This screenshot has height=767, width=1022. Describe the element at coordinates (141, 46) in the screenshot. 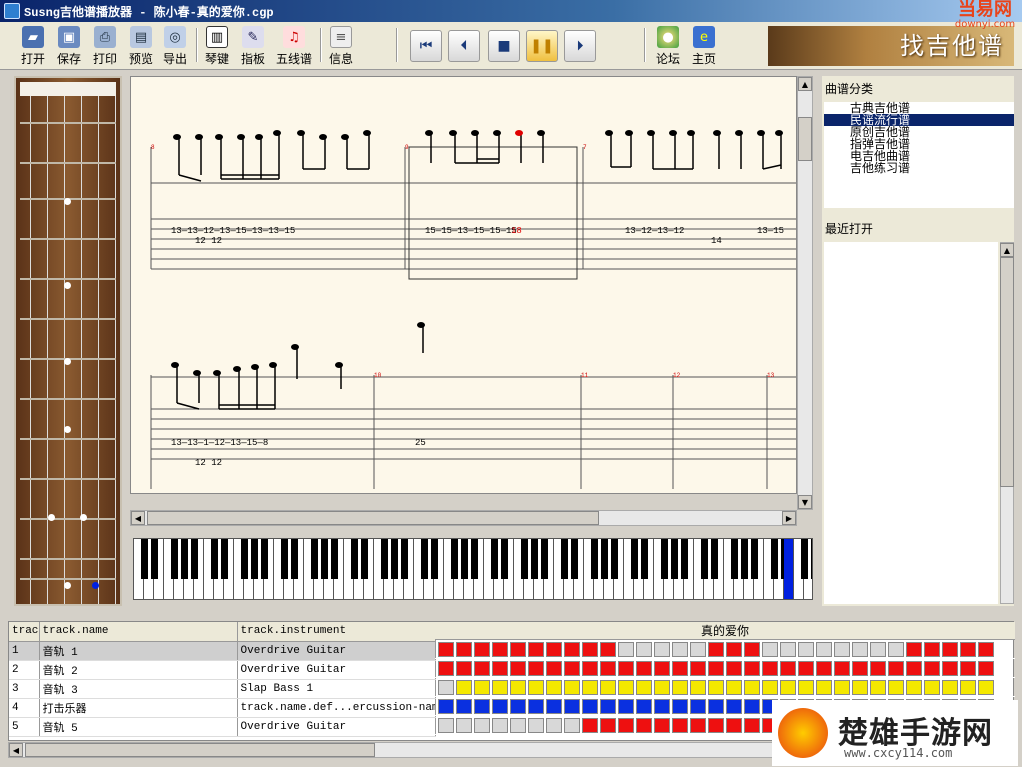

I see `preview-button: ▤ 预览` at that location.